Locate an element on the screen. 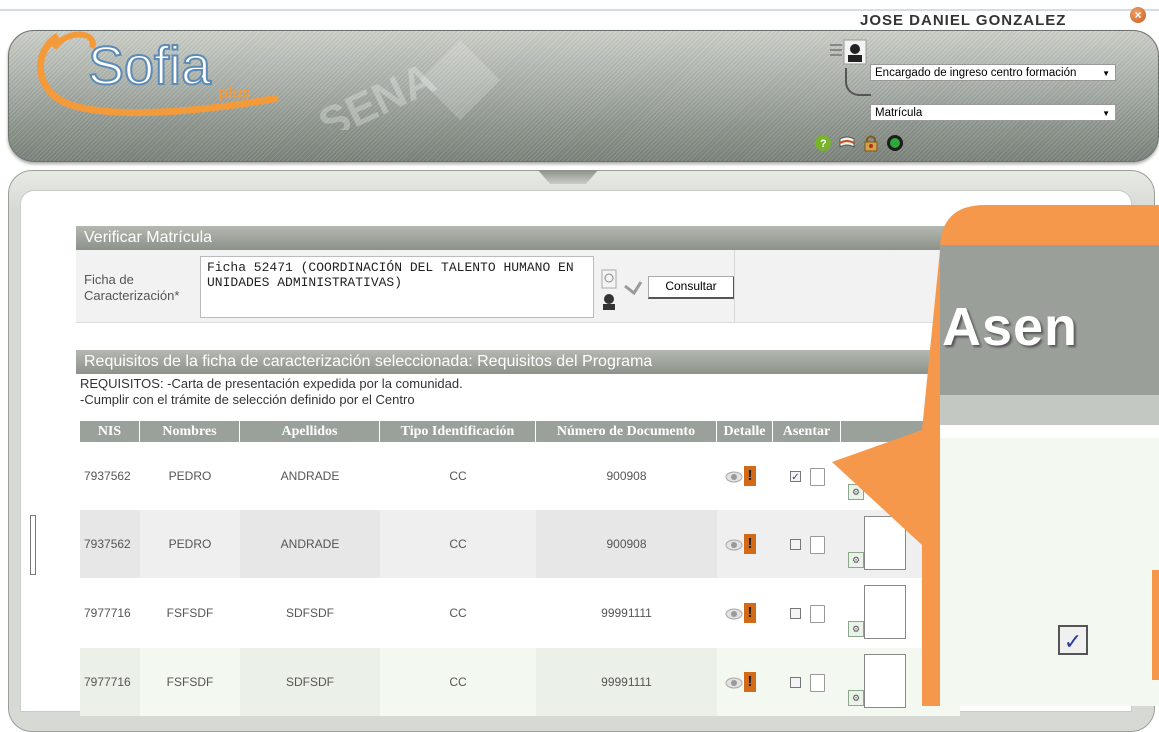 The image size is (1159, 732). col-nis: NIS is located at coordinates (110, 431).